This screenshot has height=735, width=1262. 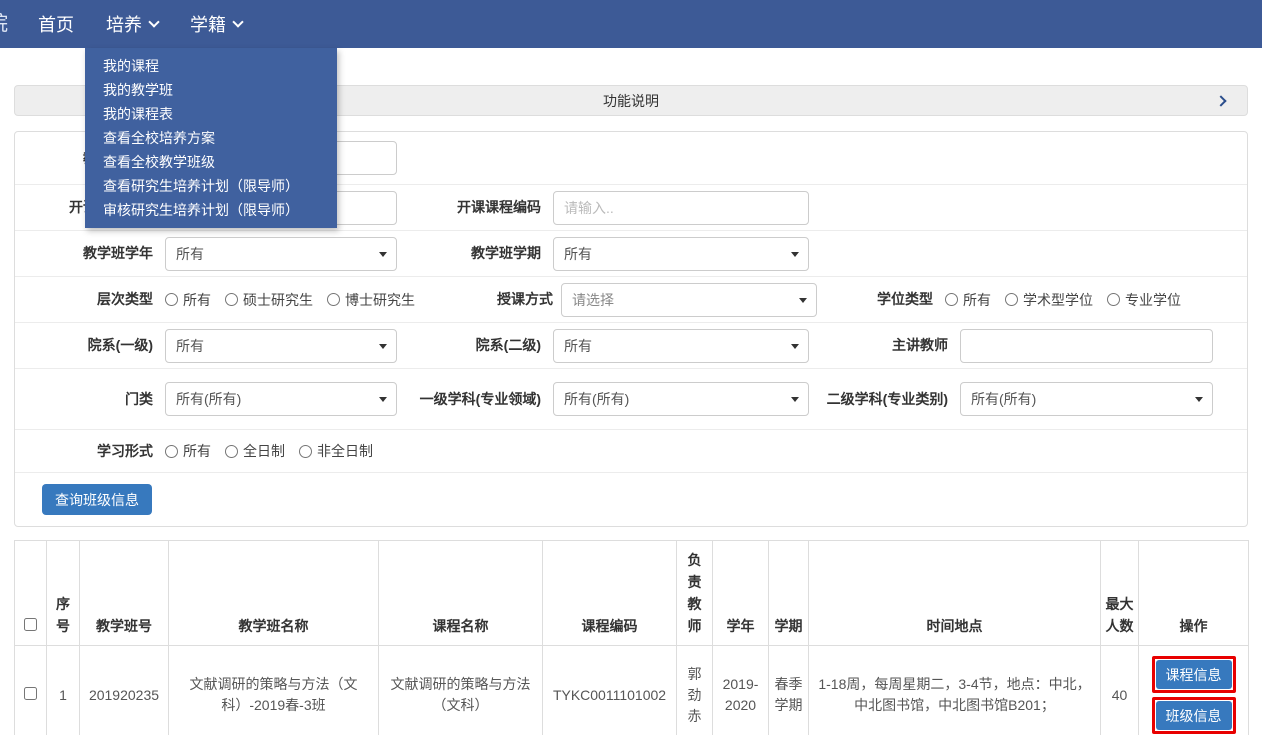 I want to click on col-year: 学年, so click(x=740, y=593).